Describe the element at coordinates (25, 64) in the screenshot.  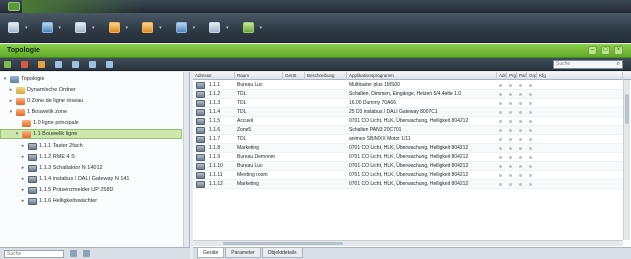
I see `delete-button` at that location.